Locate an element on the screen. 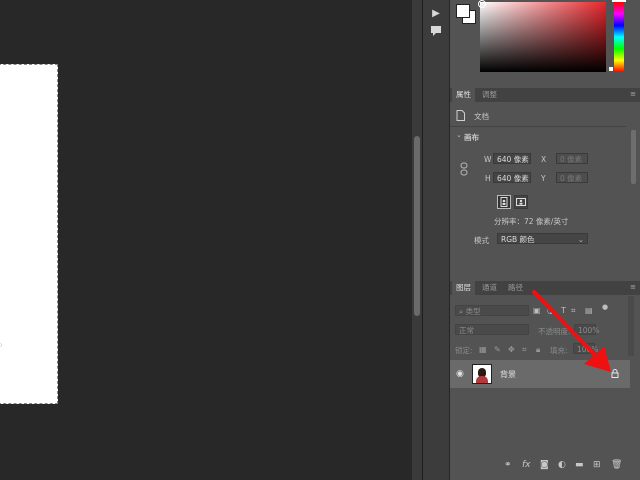 The image size is (640, 480). play-icon: ▶ is located at coordinates (436, 14).